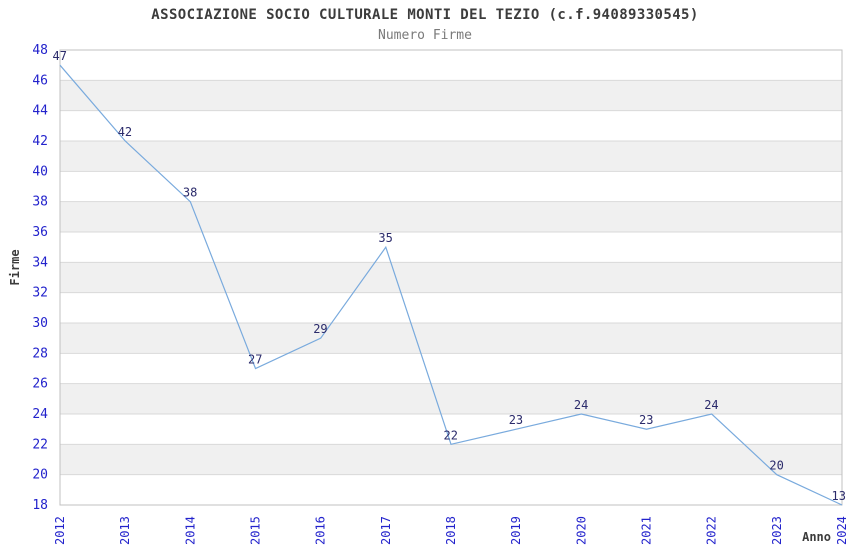 This screenshot has width=850, height=550. I want to click on y-tick-label: 24, so click(40, 414).